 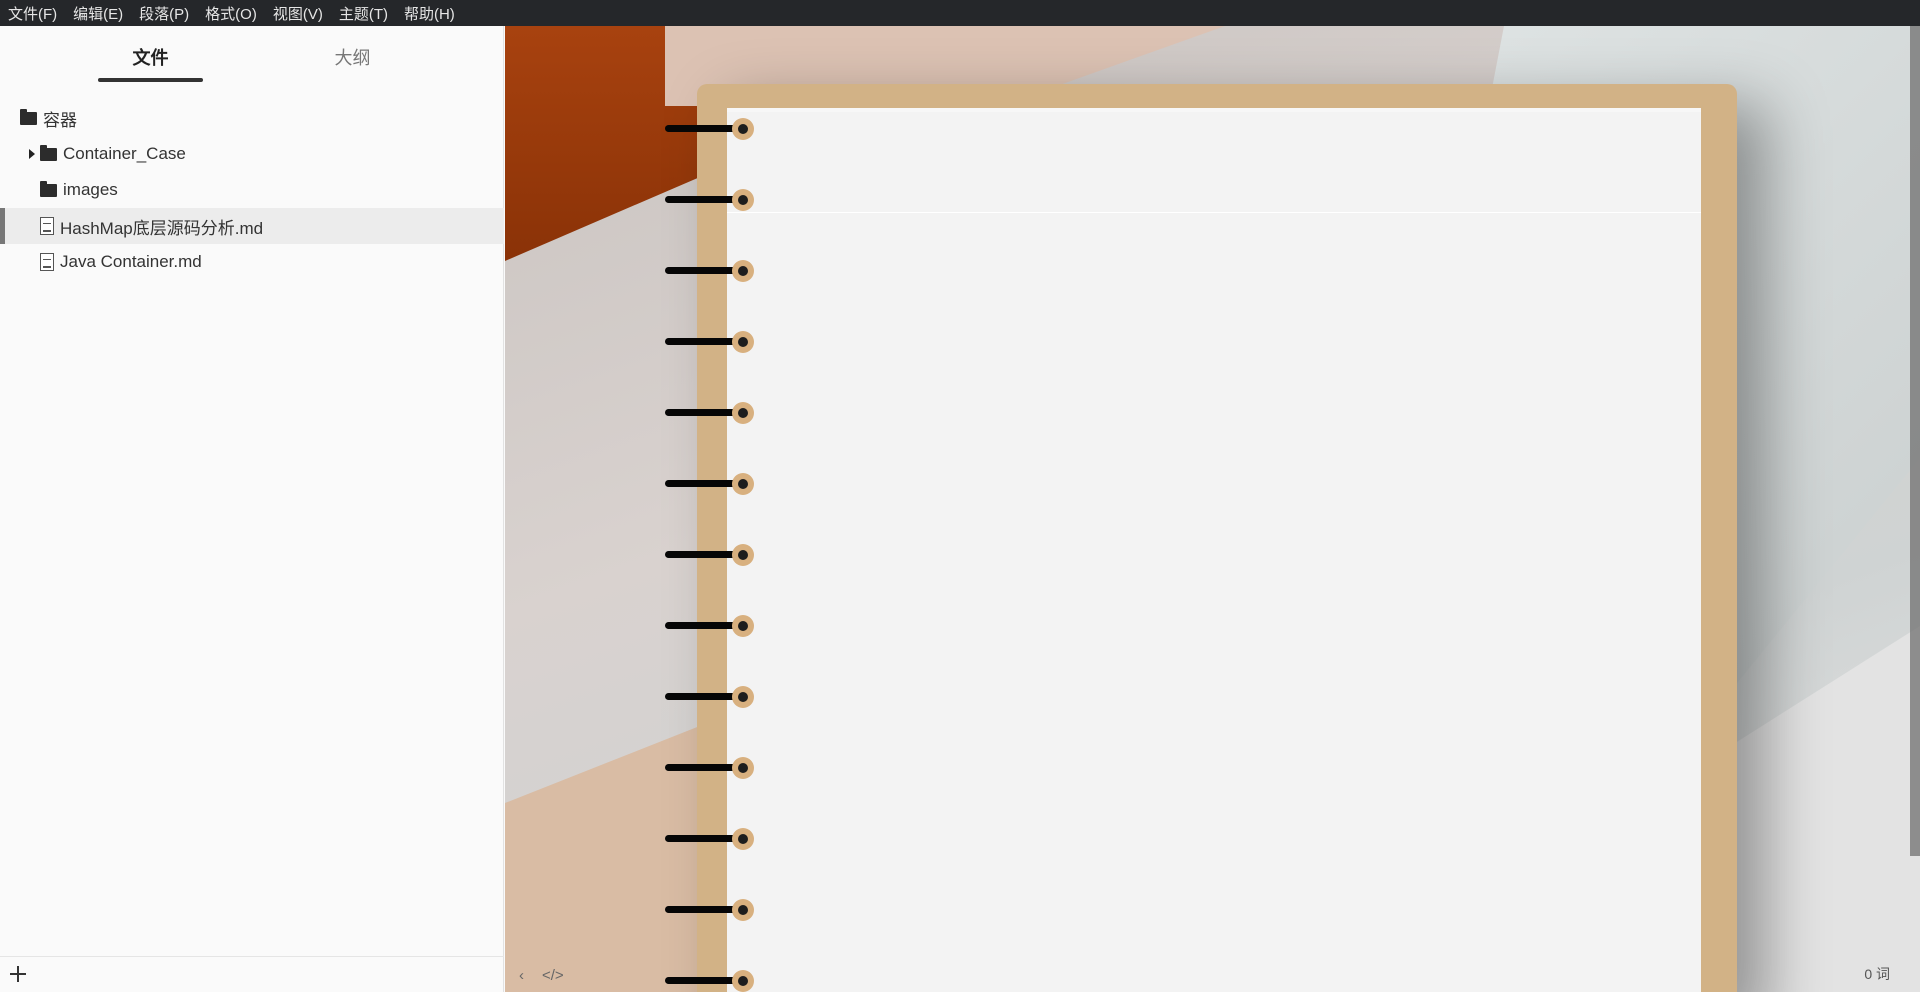 I want to click on tree-item-label: 容器, so click(x=60, y=120).